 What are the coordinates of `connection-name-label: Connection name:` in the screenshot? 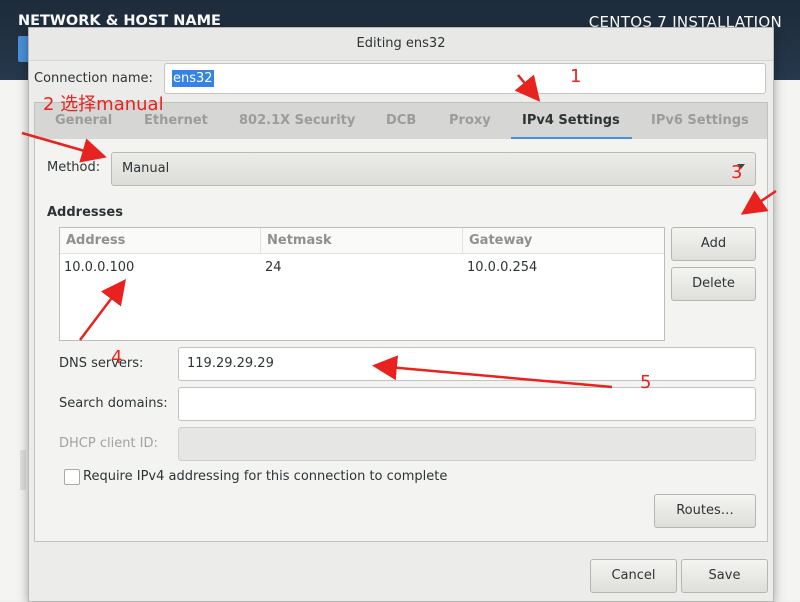 It's located at (93, 78).